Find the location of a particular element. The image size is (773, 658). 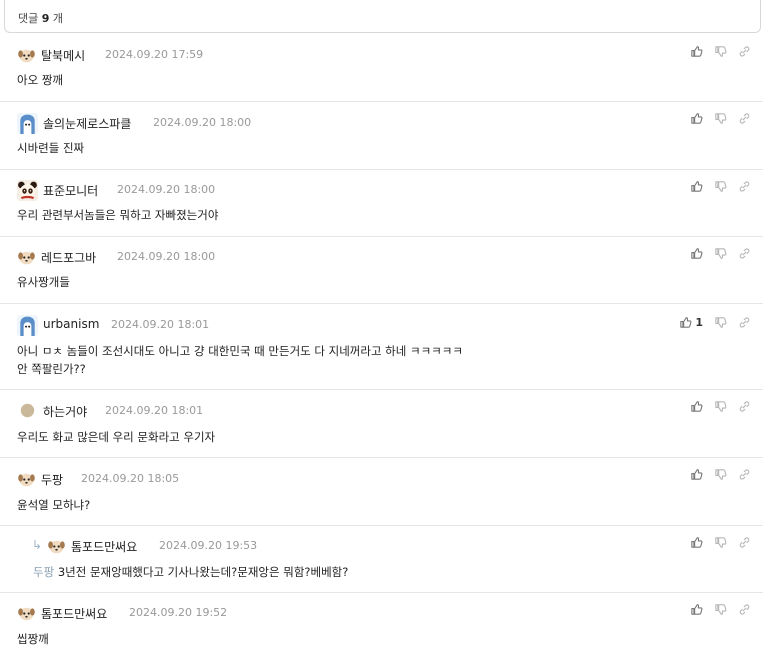

comment-count-number: 9 is located at coordinates (45, 18).